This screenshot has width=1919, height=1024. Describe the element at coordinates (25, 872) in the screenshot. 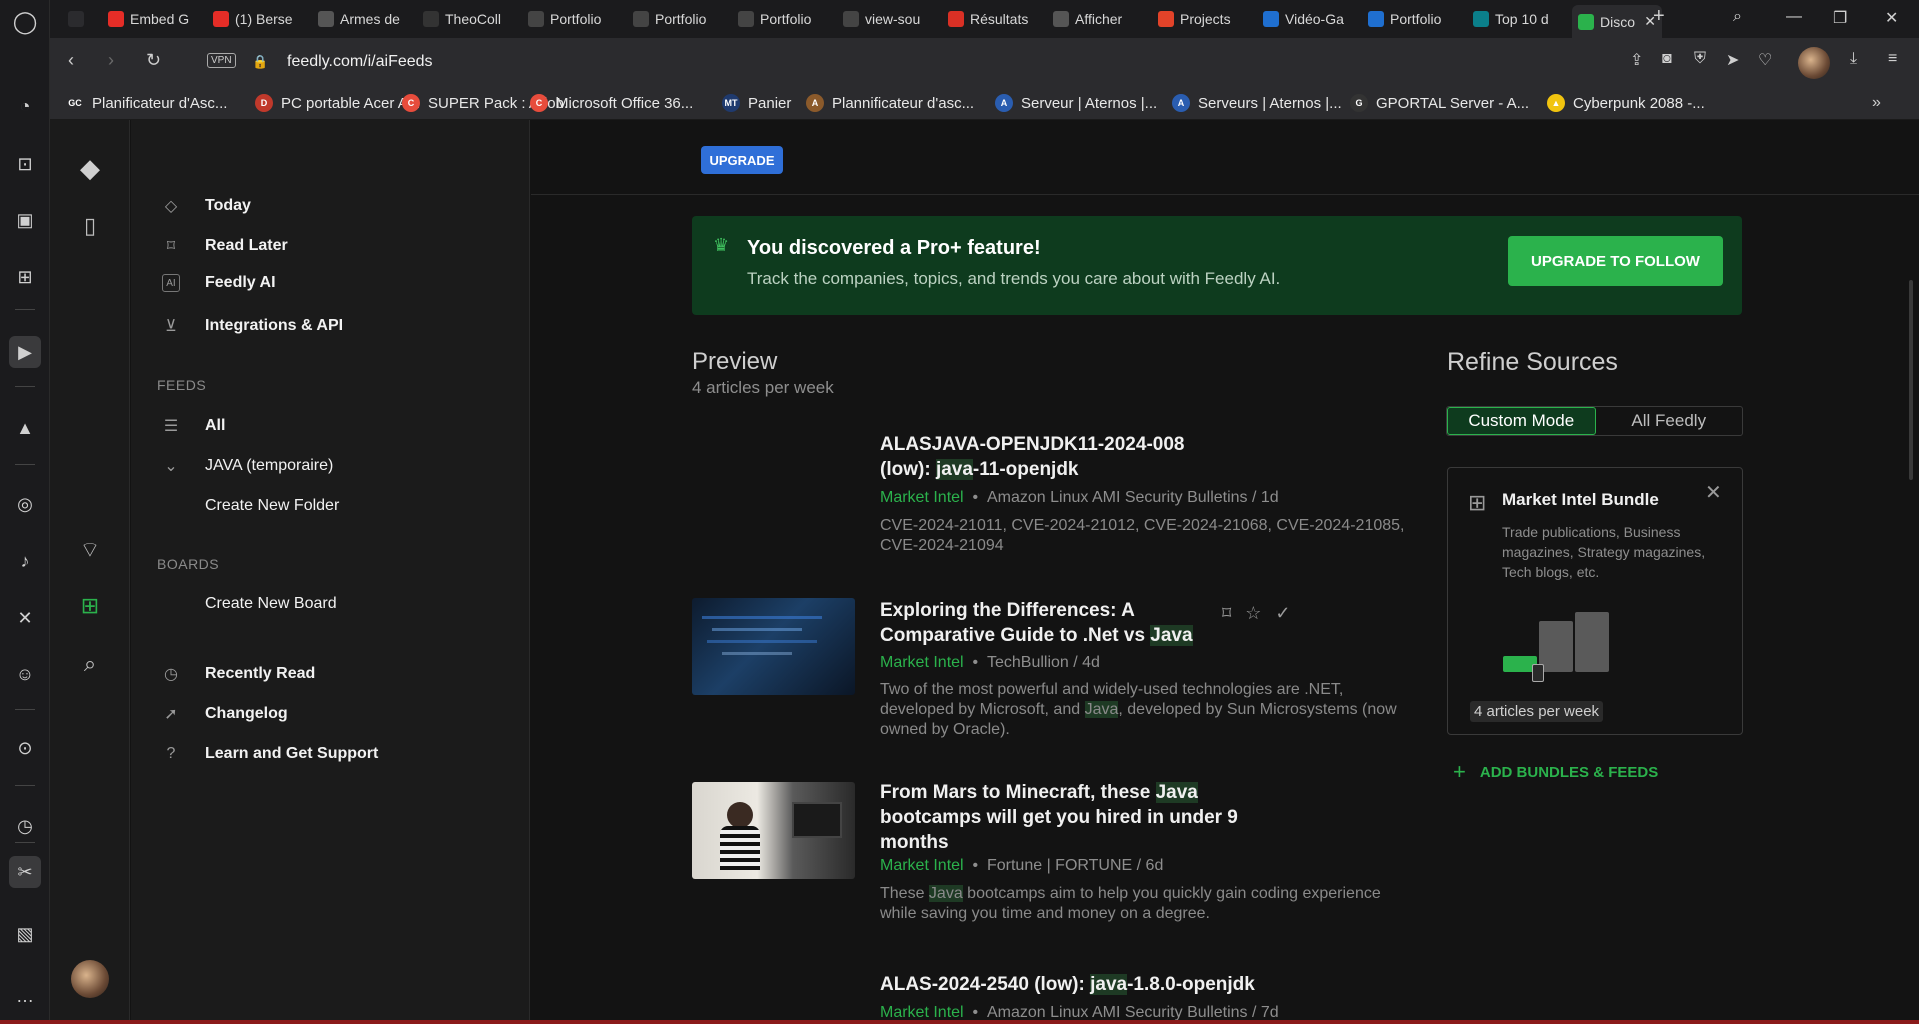

I see `pinboard-icon: ✂` at that location.